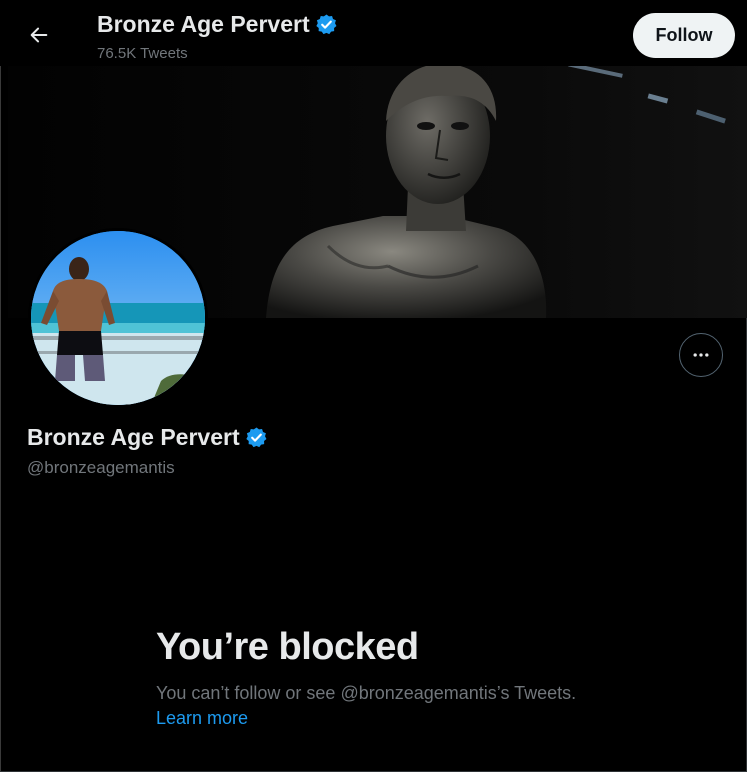  I want to click on profile-avatar, so click(118, 318).